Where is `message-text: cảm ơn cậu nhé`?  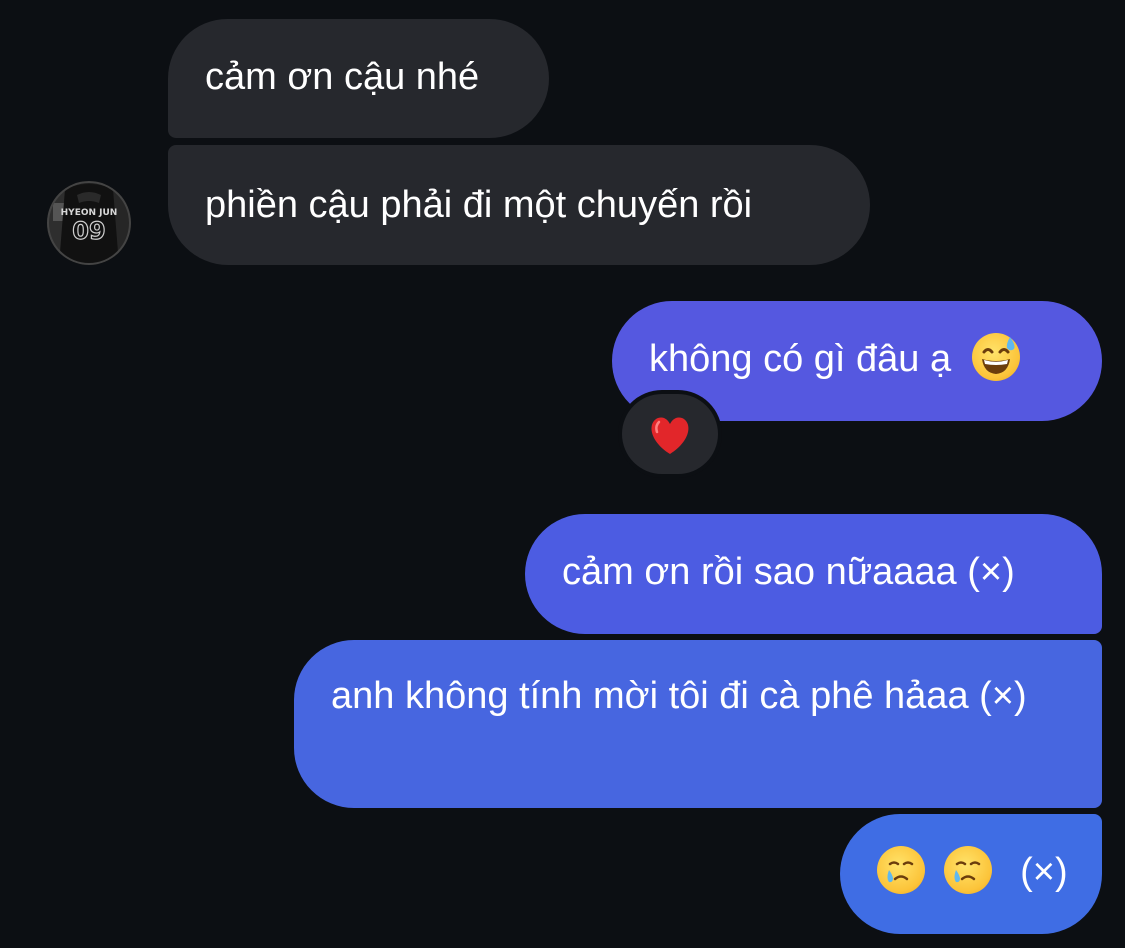 message-text: cảm ơn cậu nhé is located at coordinates (342, 77).